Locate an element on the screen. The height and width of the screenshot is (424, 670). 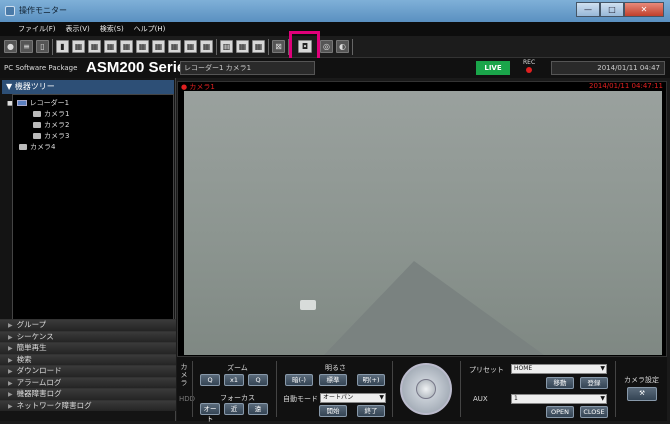
datetime-display: 2014/01/11 04:47 is located at coordinates (608, 68).